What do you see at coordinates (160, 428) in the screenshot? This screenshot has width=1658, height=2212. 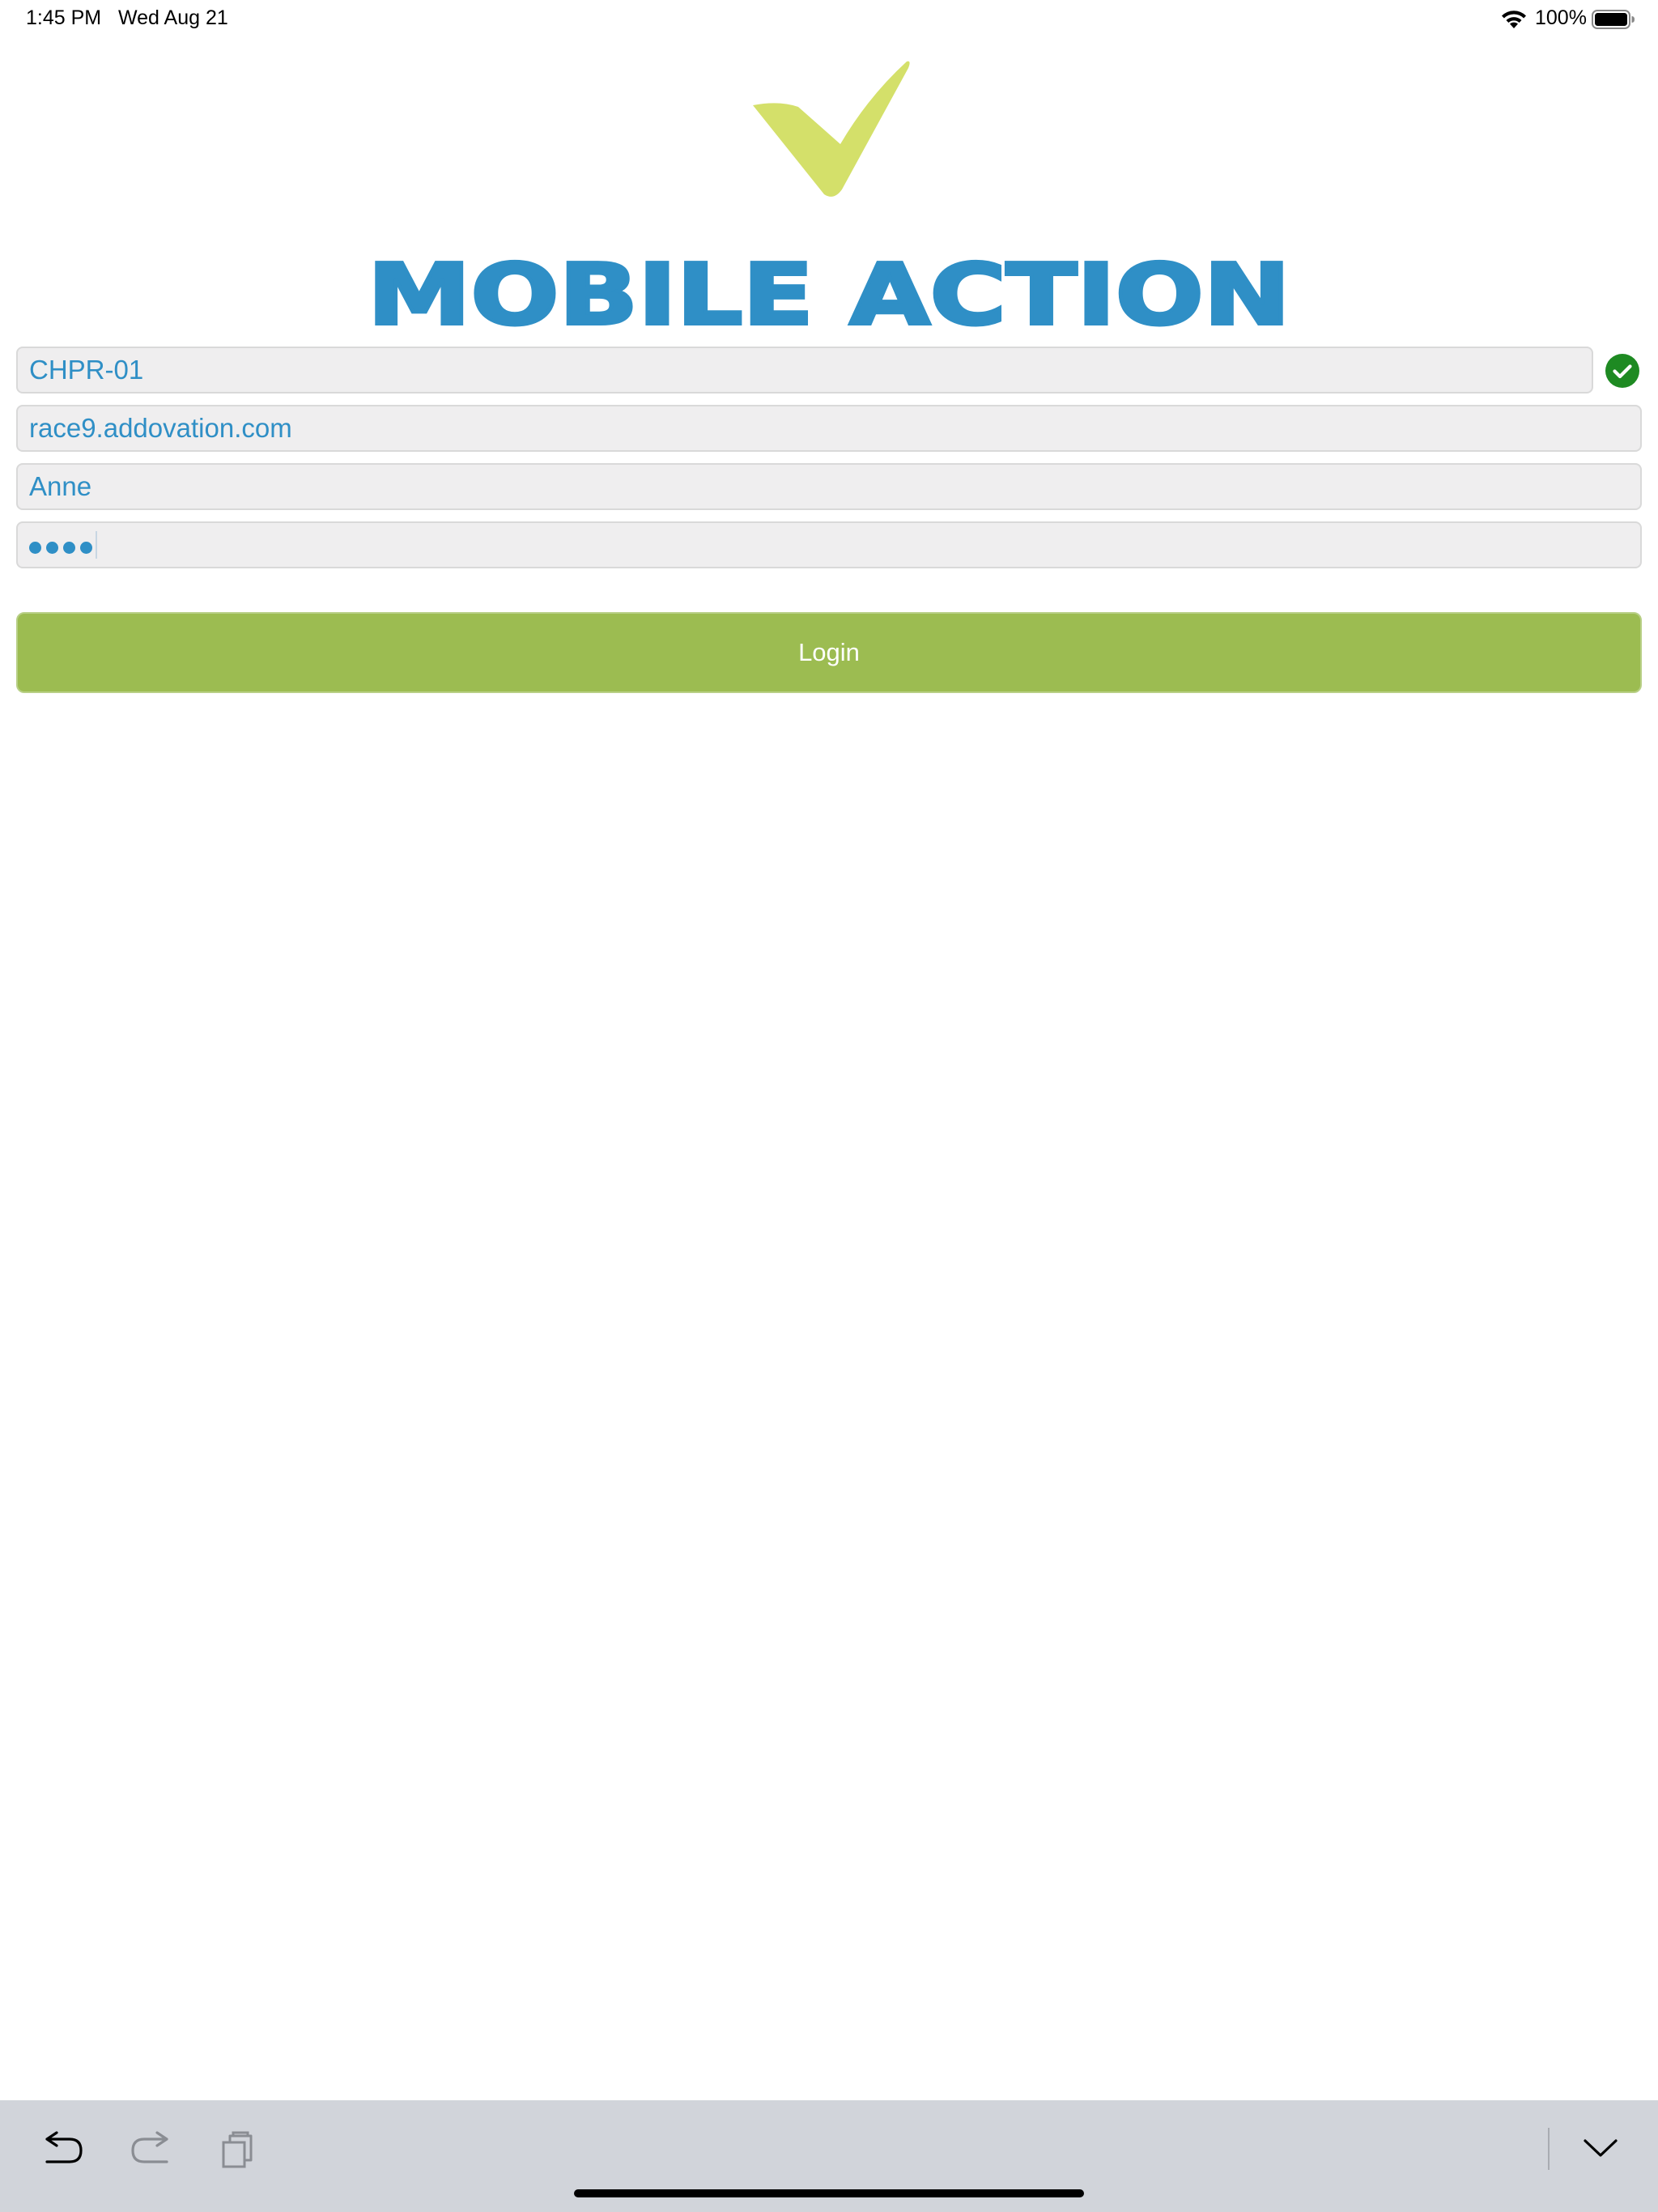 I see `server-value: race9.addovation.com` at bounding box center [160, 428].